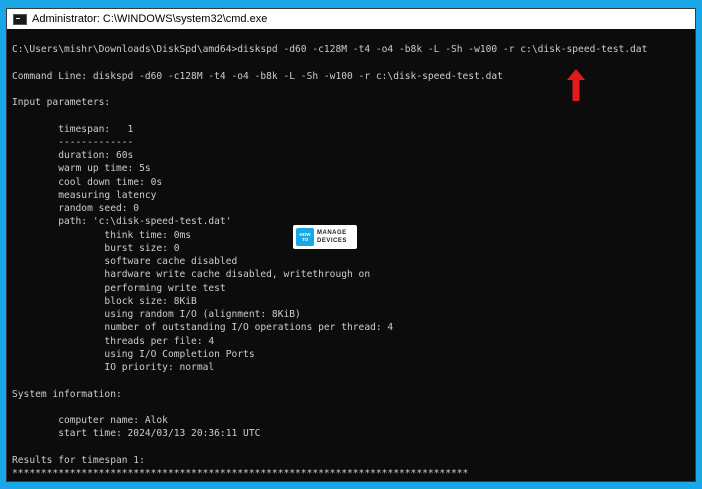 This screenshot has height=489, width=702. What do you see at coordinates (73, 142) in the screenshot?
I see `console-line: -------------` at bounding box center [73, 142].